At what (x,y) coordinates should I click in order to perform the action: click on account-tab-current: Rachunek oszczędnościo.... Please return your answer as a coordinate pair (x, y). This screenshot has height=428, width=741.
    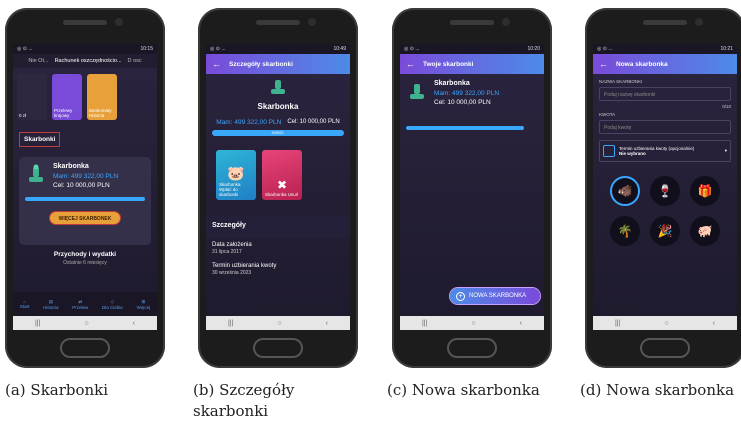
    Looking at the image, I should click on (88, 61).